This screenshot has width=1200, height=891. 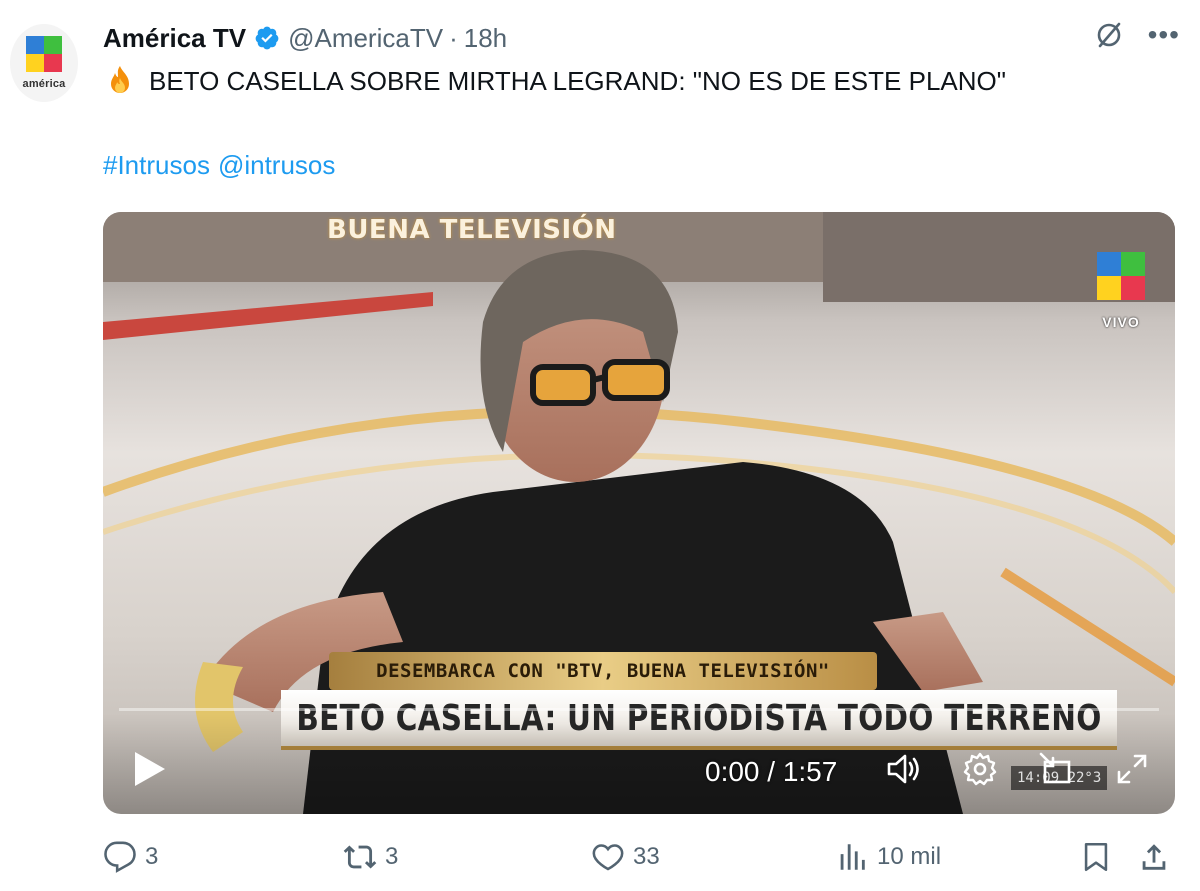 I want to click on lower-third-sub: DESEMBARCA CON "BTV, BUENA TELEVISIÓN", so click(x=603, y=671).